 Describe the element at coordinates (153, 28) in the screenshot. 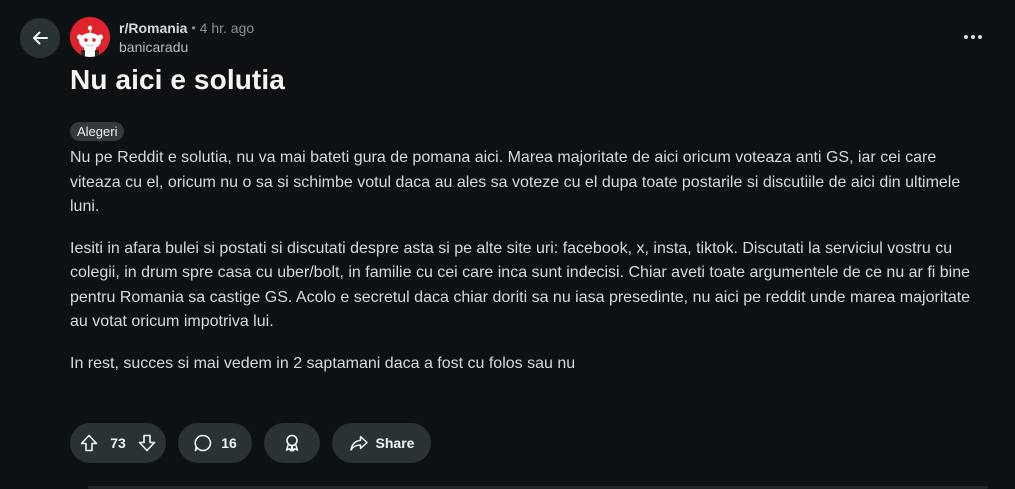

I see `subreddit-link: r/Romania` at that location.